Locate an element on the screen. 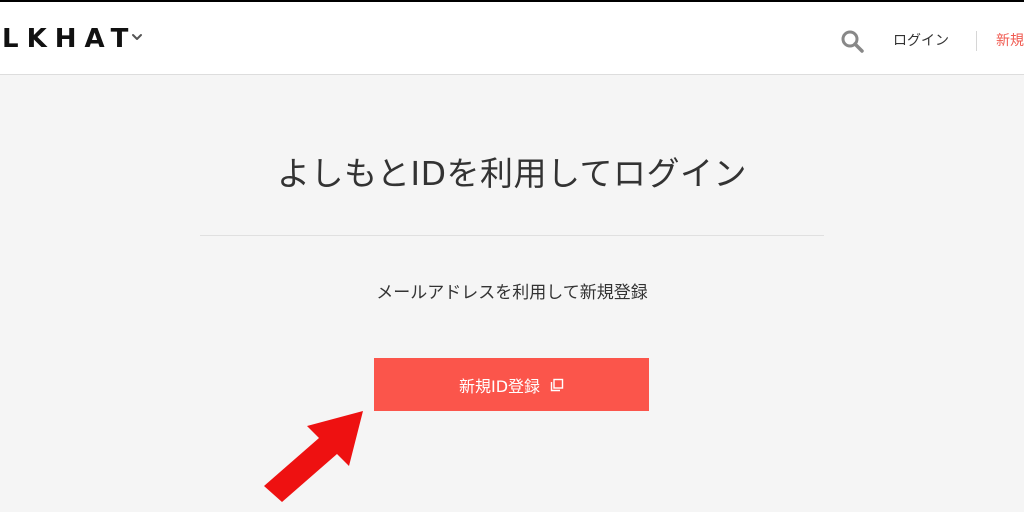 The image size is (1024, 512). login-link: ログイン is located at coordinates (921, 41).